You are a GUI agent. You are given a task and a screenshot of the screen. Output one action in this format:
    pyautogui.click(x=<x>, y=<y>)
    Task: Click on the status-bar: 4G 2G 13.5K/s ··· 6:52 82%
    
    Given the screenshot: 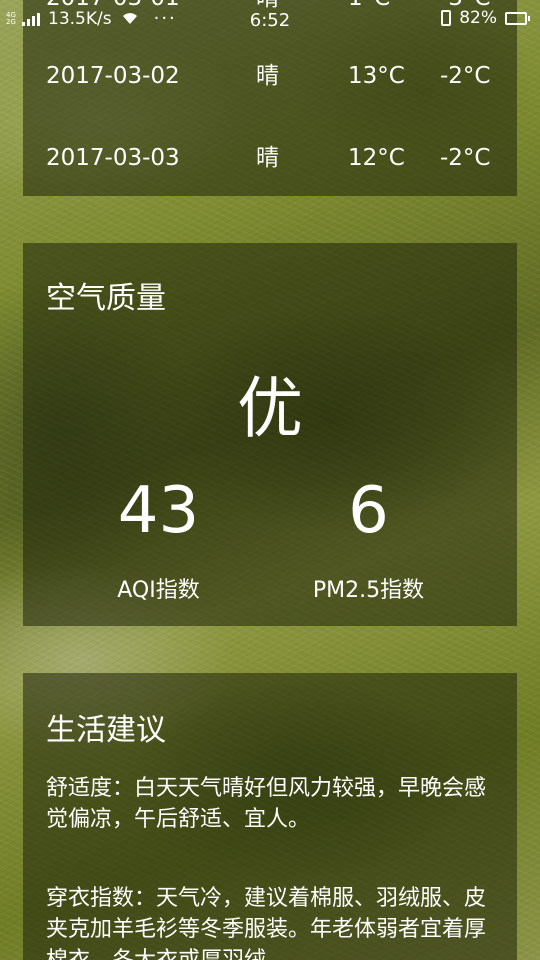 What is the action you would take?
    pyautogui.click(x=270, y=18)
    